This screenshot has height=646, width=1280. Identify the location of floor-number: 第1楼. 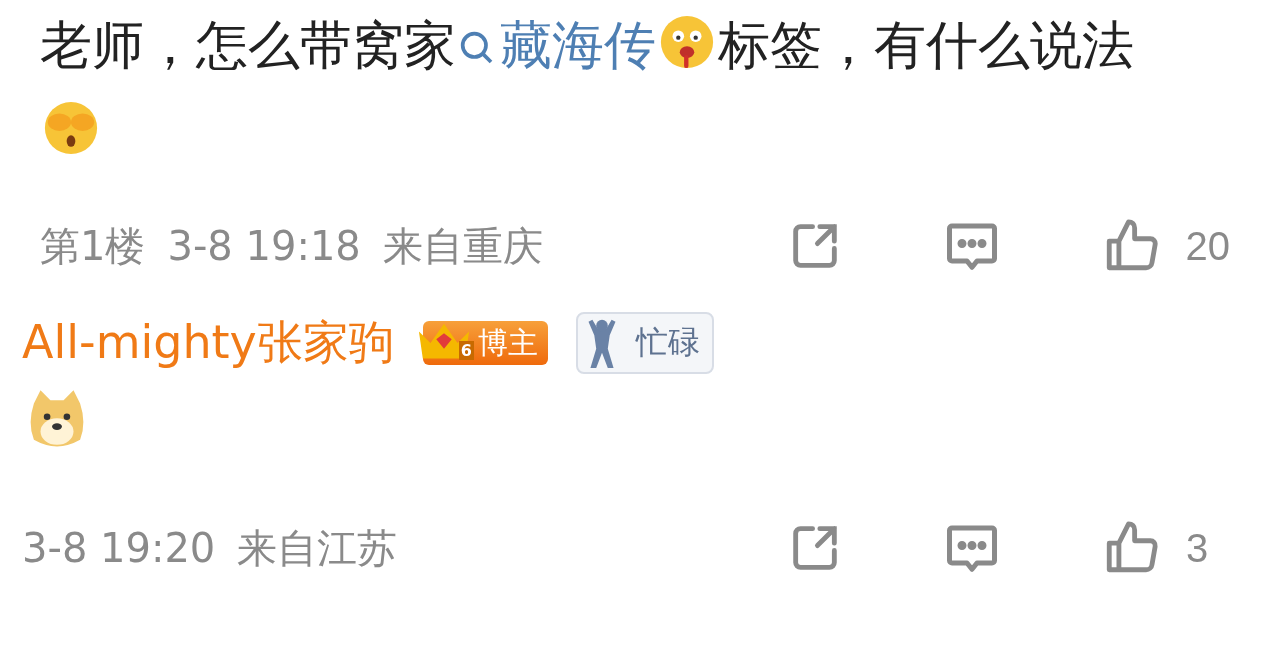
(93, 246).